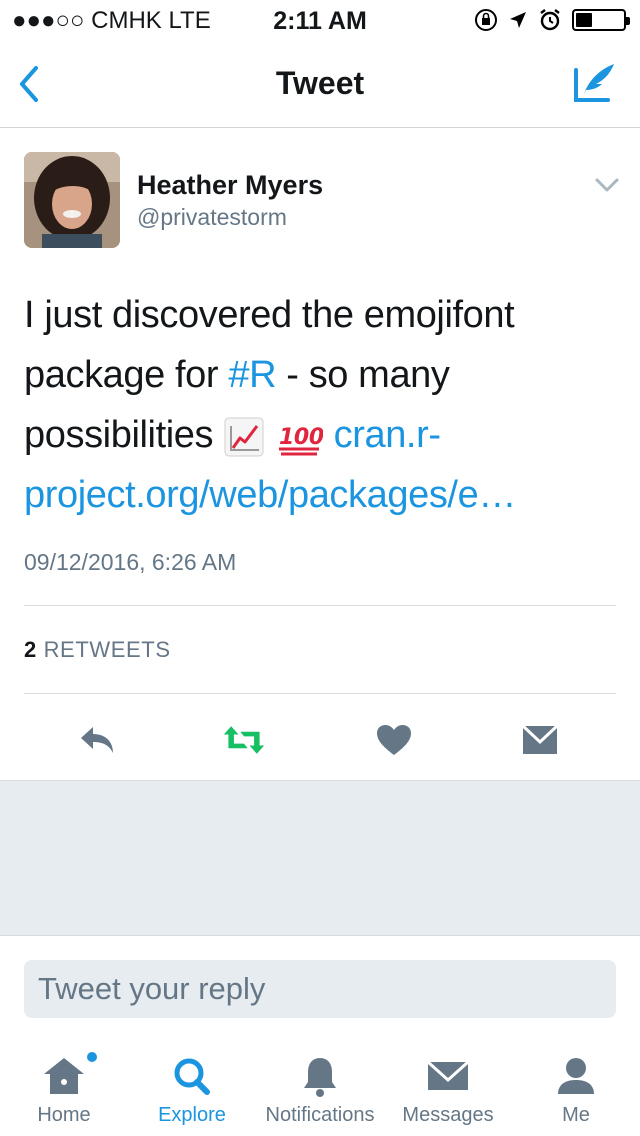 This screenshot has height=1136, width=640. I want to click on reply-button, so click(98, 740).